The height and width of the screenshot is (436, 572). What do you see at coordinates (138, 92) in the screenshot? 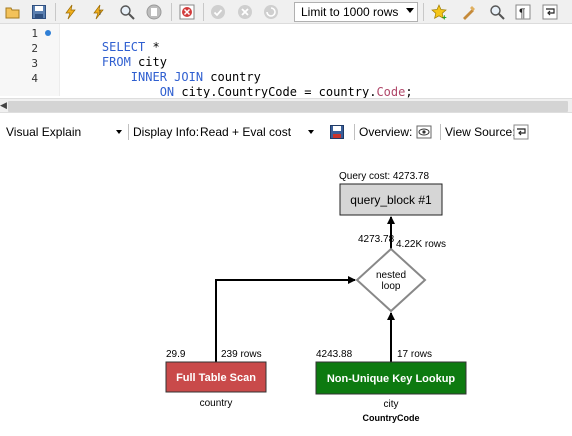
I see `sql-keyword: ON` at bounding box center [138, 92].